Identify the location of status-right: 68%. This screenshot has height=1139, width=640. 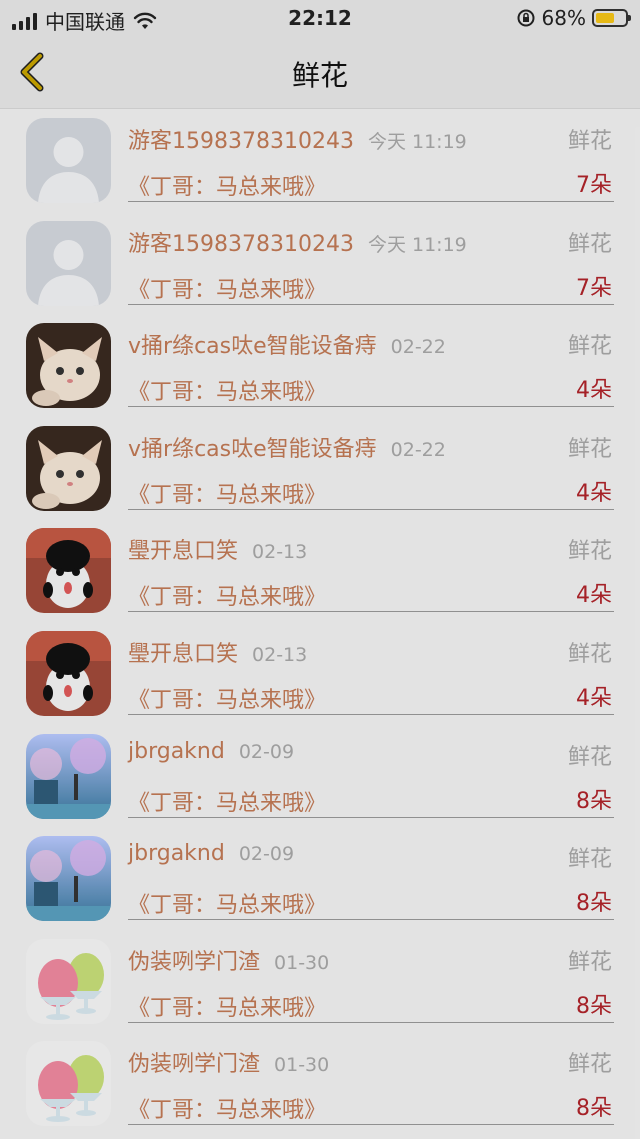
(573, 18).